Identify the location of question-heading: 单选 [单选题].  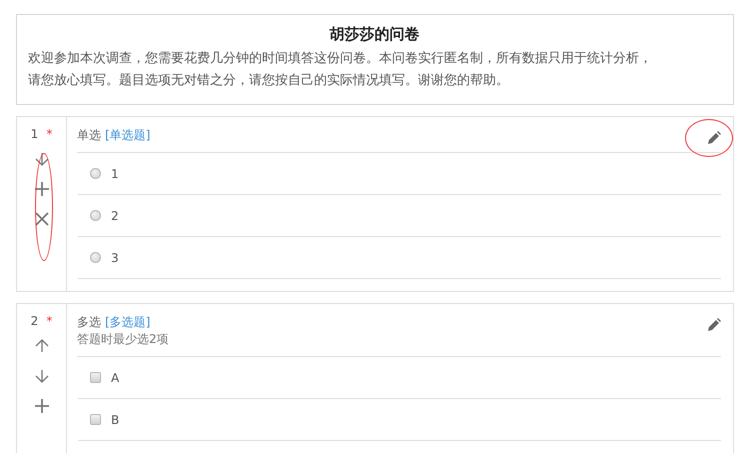
(399, 140).